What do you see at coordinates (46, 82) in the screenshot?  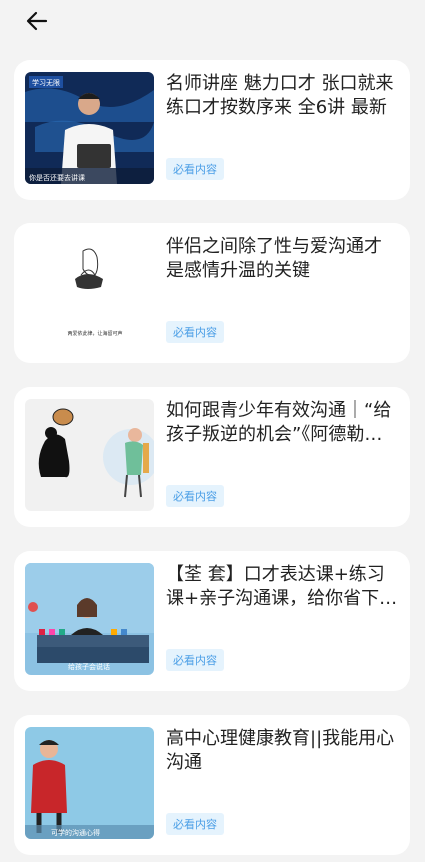 I see `thumb-logo: 学习无限` at bounding box center [46, 82].